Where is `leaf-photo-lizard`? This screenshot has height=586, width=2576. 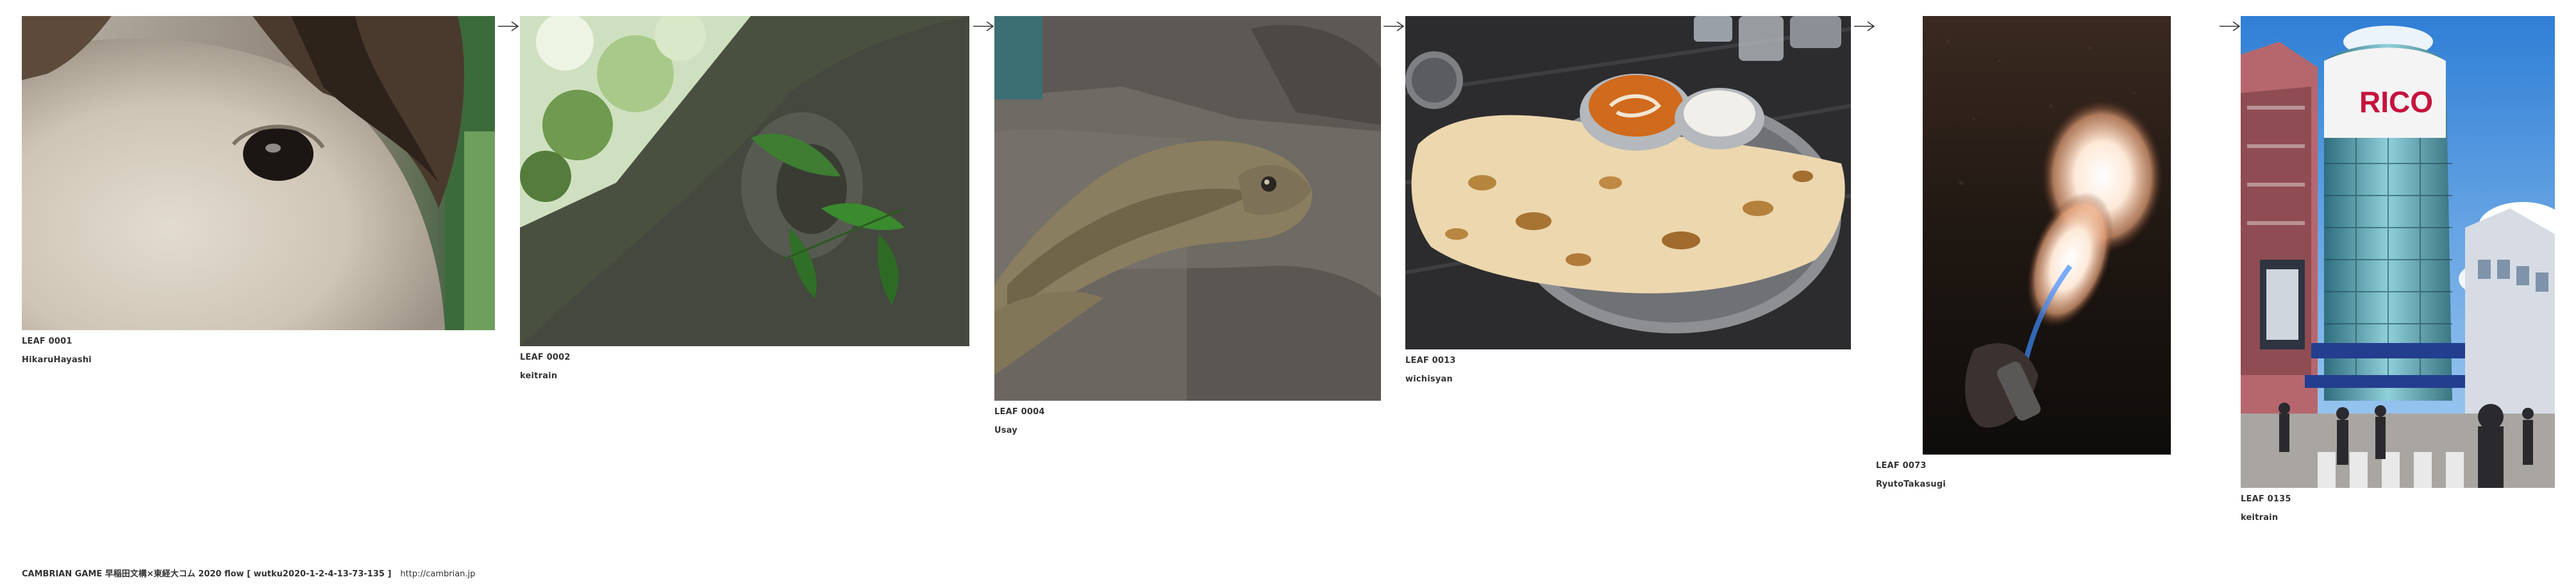 leaf-photo-lizard is located at coordinates (1187, 208).